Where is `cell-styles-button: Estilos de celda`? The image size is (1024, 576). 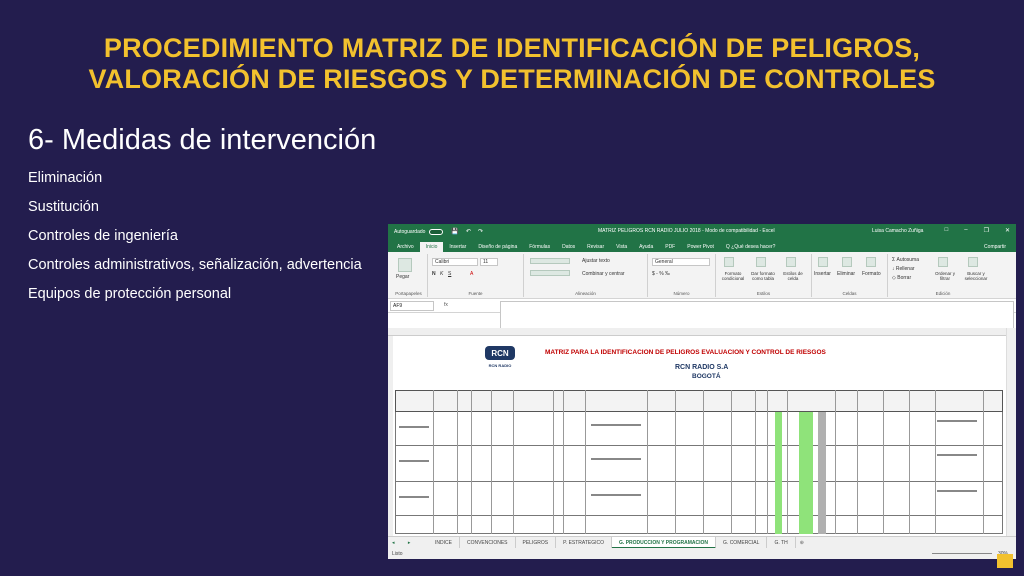
cell-styles-button: Estilos de celda is located at coordinates (793, 276).